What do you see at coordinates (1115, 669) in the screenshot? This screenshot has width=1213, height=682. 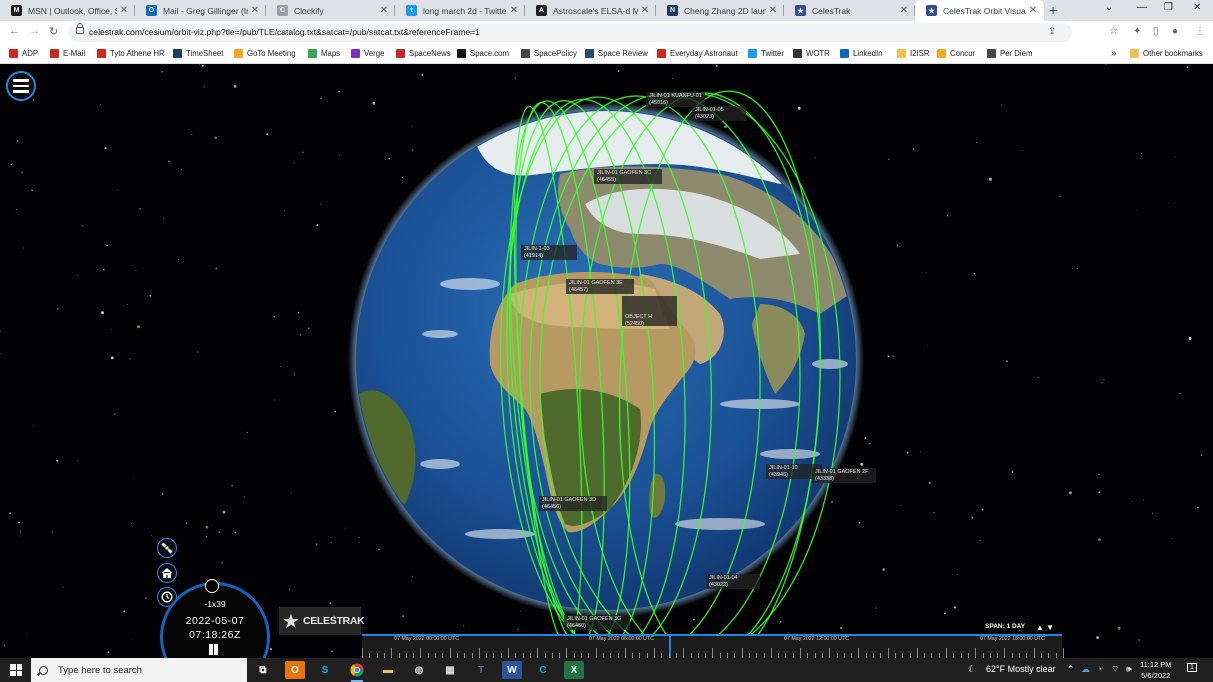 I see `wifi-icon: ⌔` at bounding box center [1115, 669].